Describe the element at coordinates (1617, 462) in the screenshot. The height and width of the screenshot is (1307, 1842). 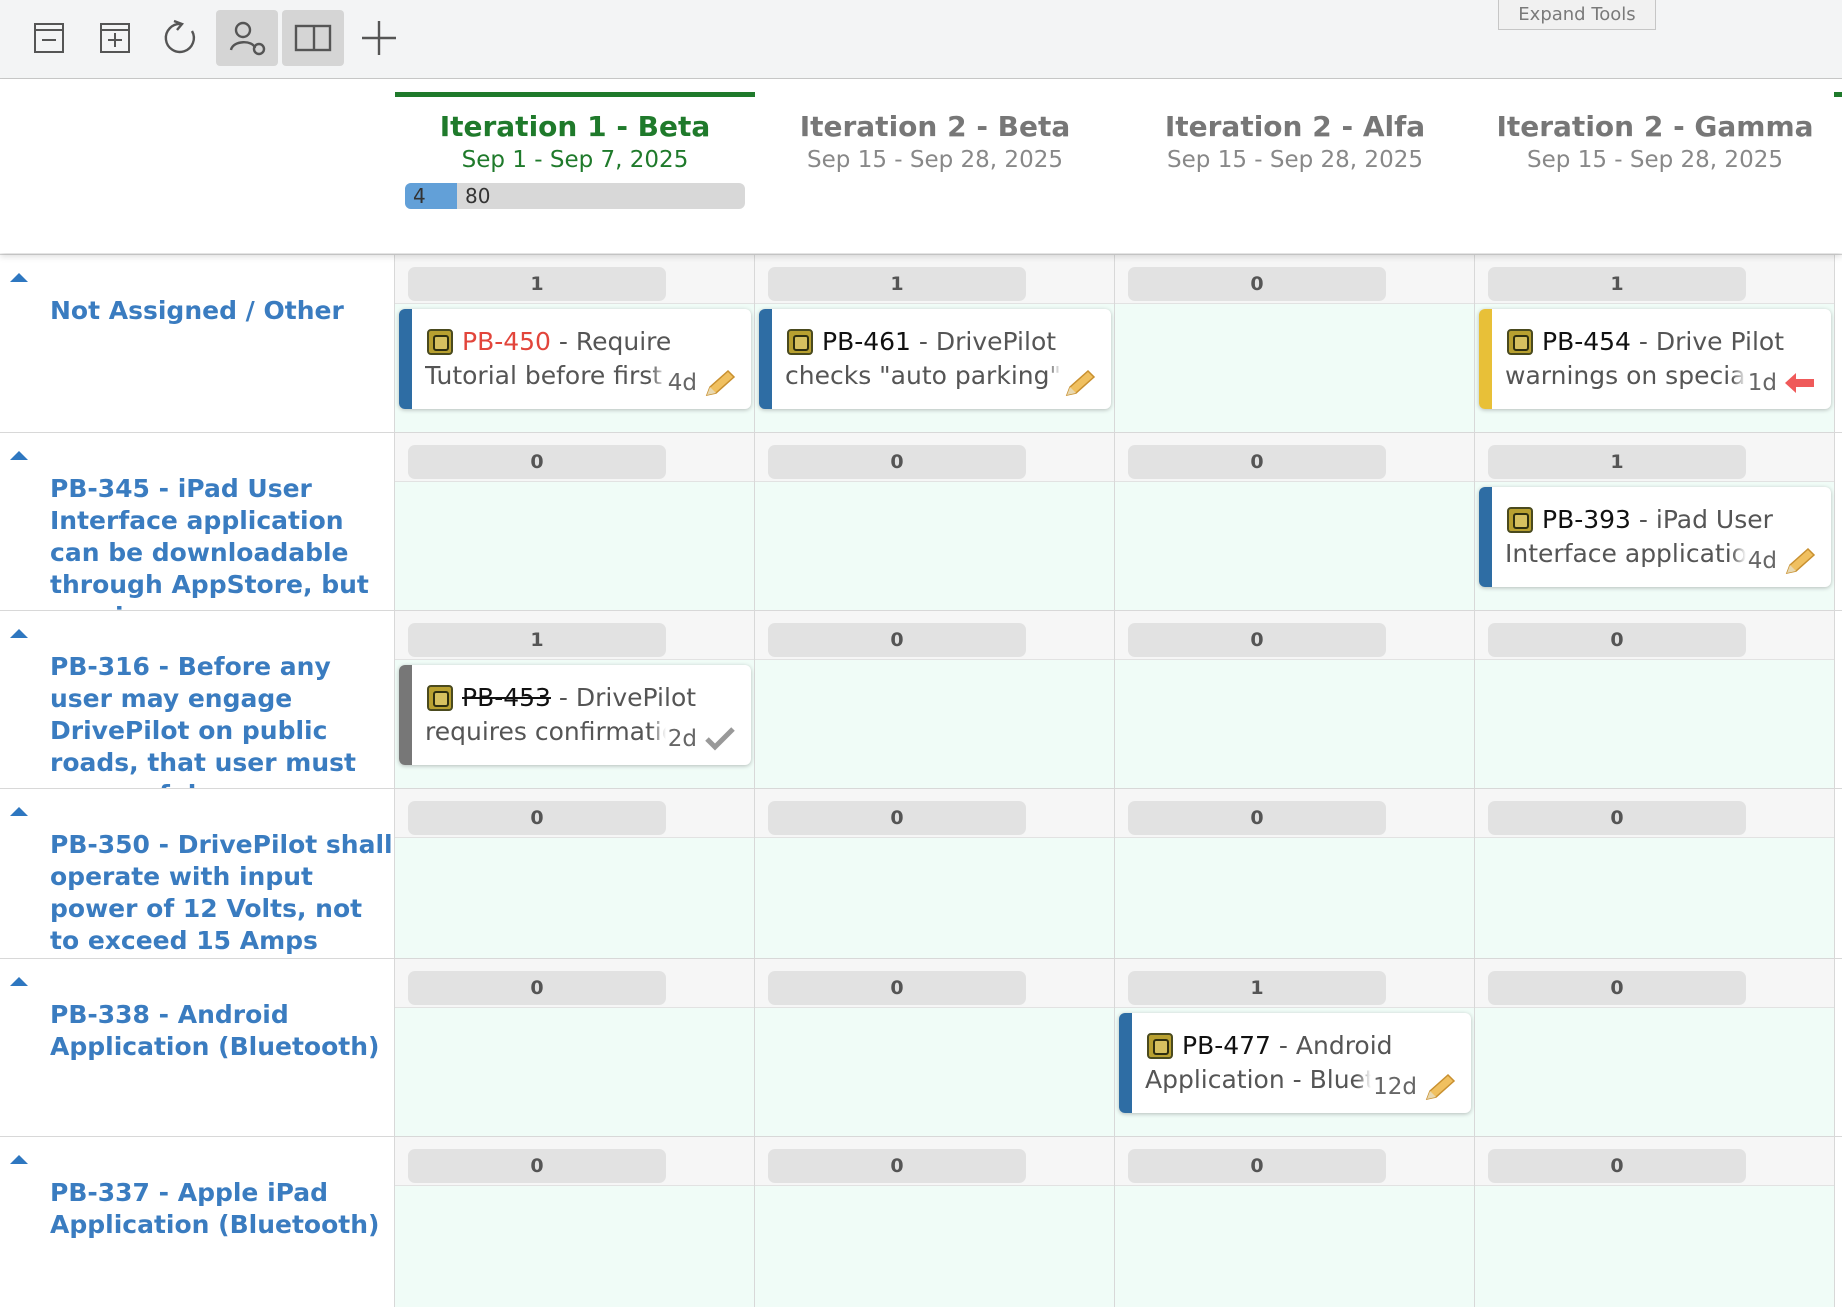
I see `cell-count-badge: 1` at that location.